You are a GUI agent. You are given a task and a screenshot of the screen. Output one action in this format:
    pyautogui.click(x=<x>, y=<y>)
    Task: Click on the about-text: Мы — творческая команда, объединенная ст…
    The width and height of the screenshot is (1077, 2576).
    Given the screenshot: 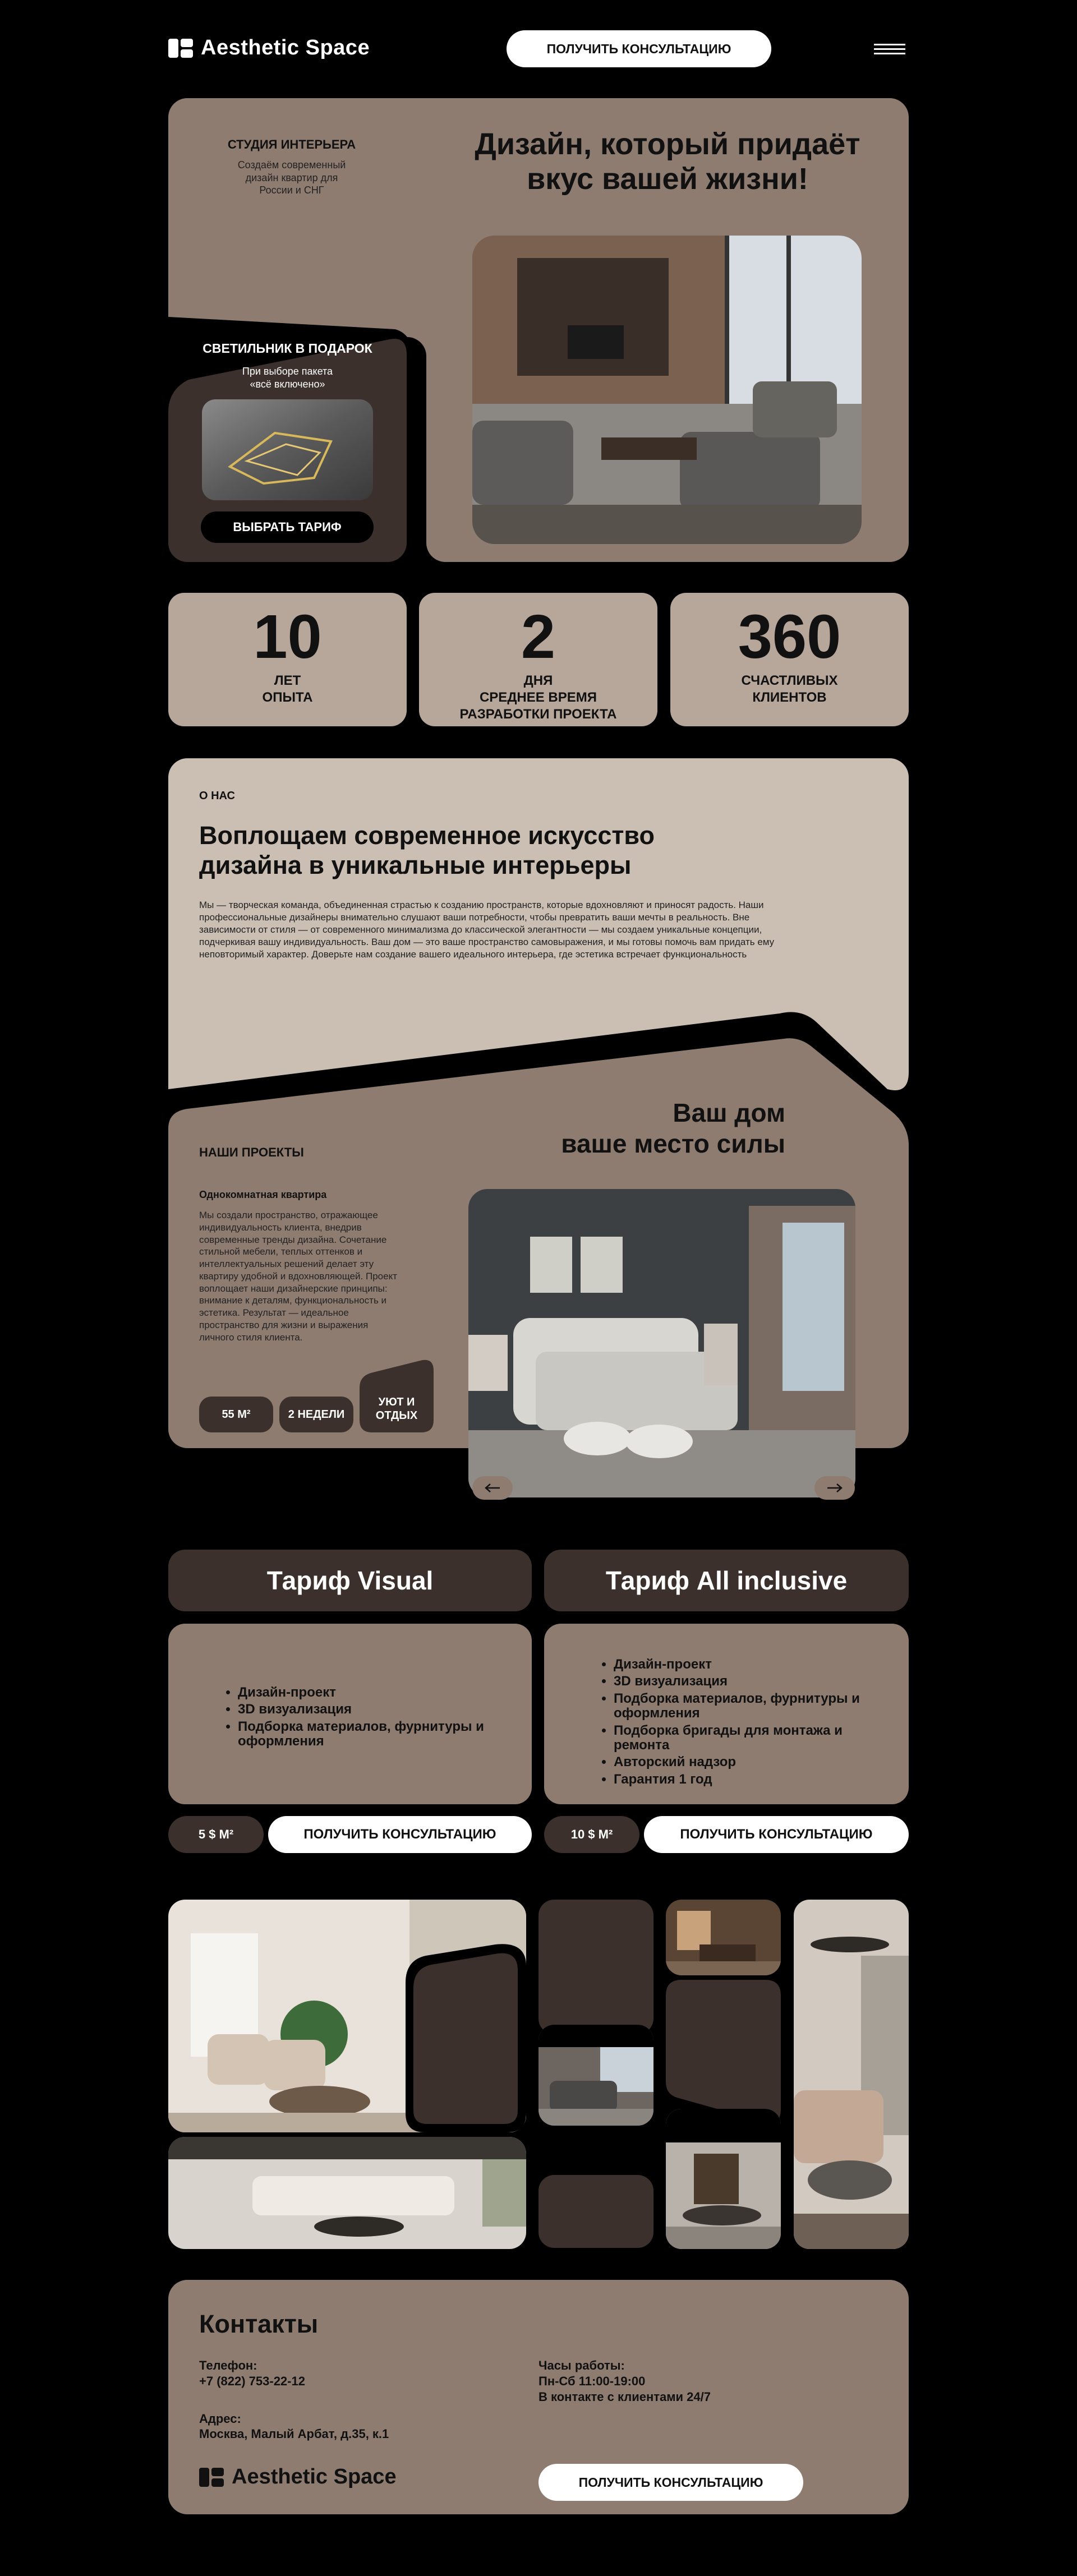 What is the action you would take?
    pyautogui.click(x=487, y=930)
    